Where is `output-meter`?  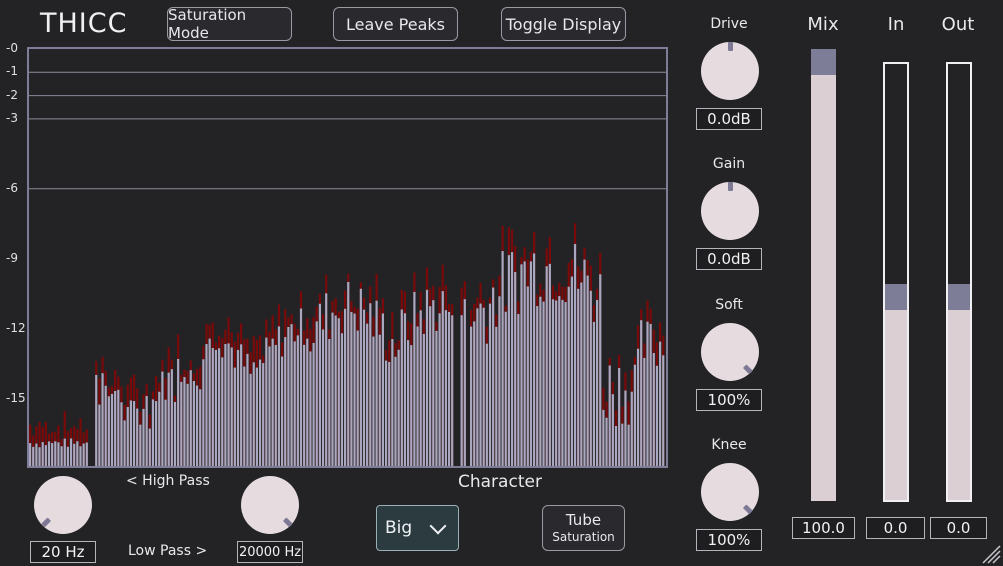 output-meter is located at coordinates (959, 282).